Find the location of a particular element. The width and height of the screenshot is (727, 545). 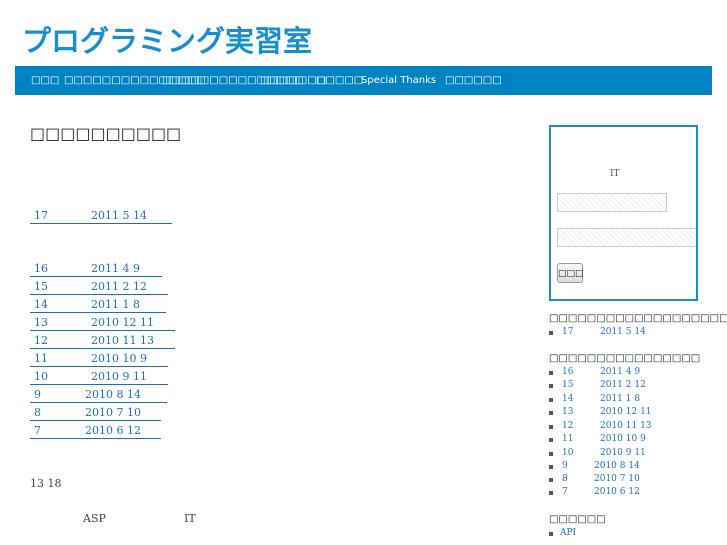

post-number: 16 is located at coordinates (41, 268).